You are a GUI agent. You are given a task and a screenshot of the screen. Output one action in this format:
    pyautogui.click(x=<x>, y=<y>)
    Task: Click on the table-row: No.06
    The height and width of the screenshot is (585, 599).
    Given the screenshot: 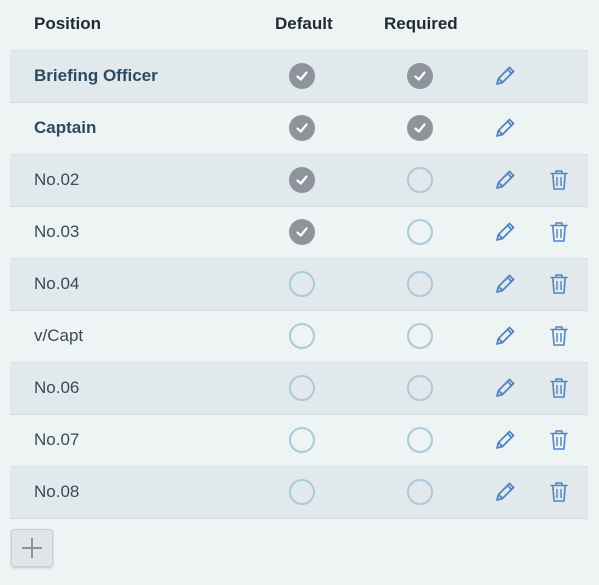 What is the action you would take?
    pyautogui.click(x=299, y=389)
    